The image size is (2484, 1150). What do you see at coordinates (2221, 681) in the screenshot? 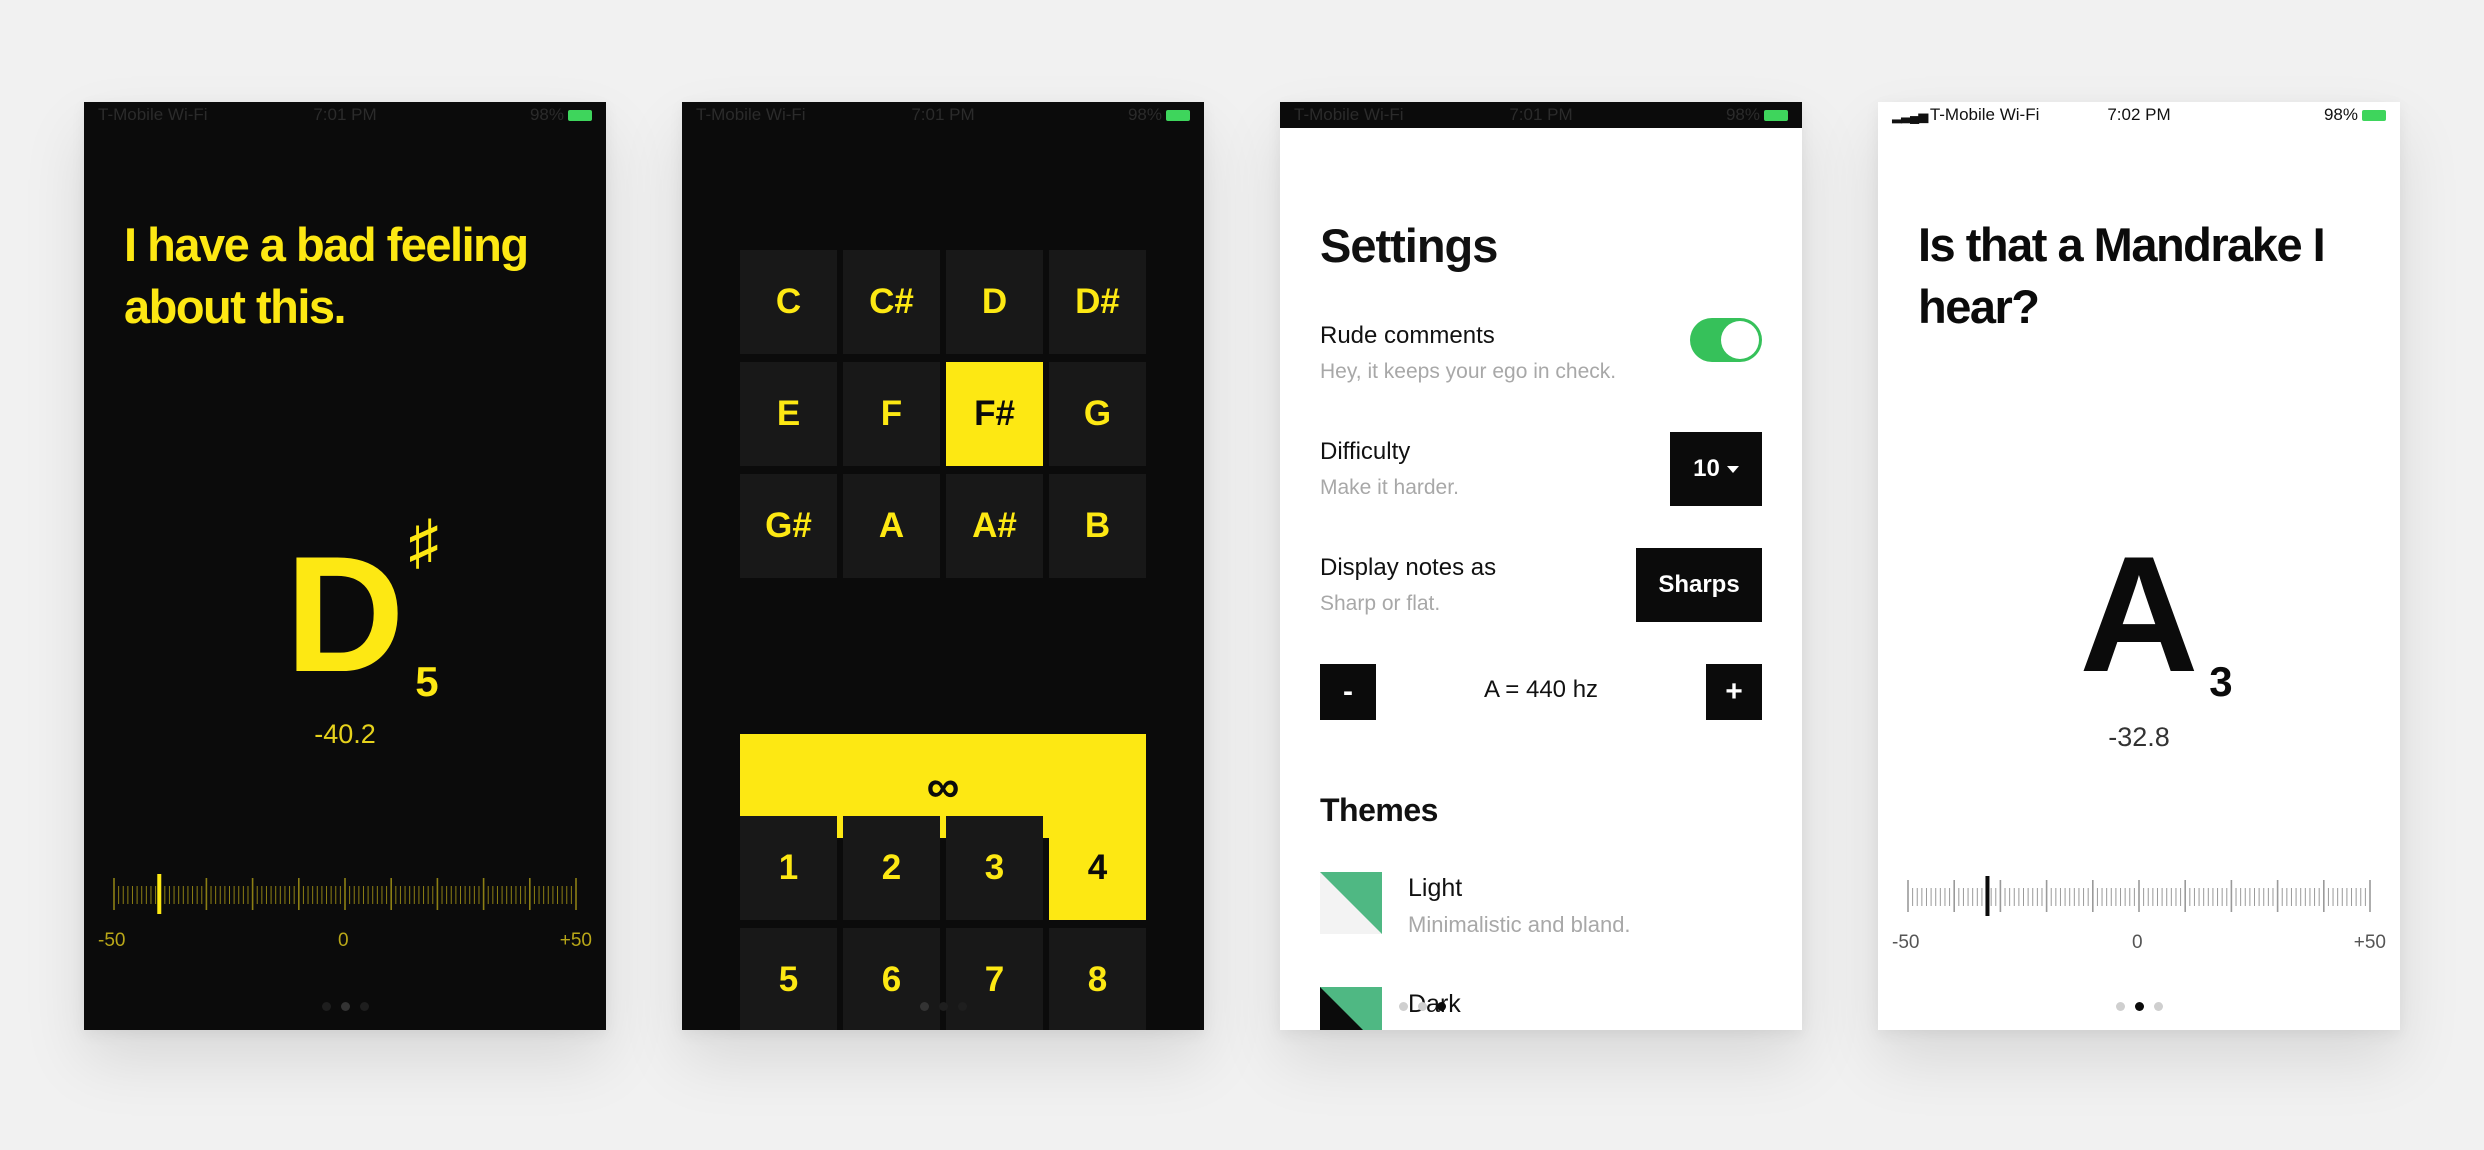
I see `octave: 3` at bounding box center [2221, 681].